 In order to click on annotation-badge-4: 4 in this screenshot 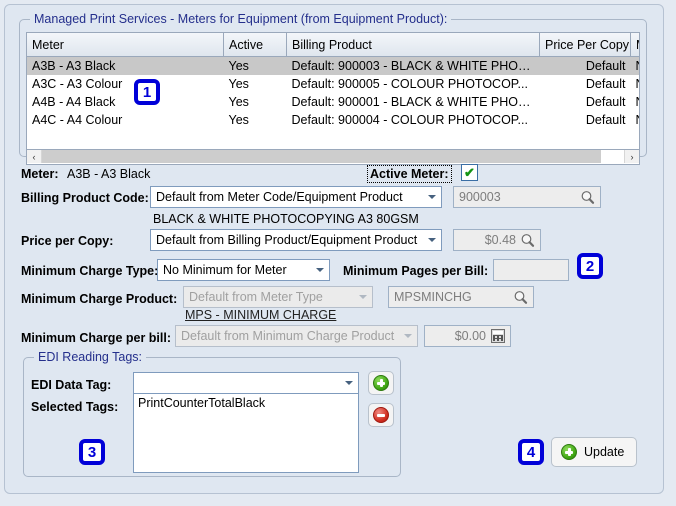, I will do `click(531, 452)`.